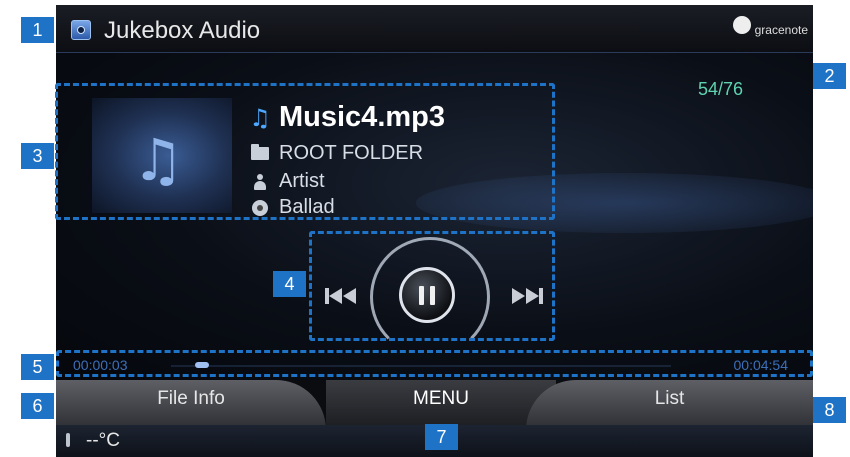 This screenshot has height=457, width=850. Describe the element at coordinates (829, 410) in the screenshot. I see `callout-8: 8` at that location.